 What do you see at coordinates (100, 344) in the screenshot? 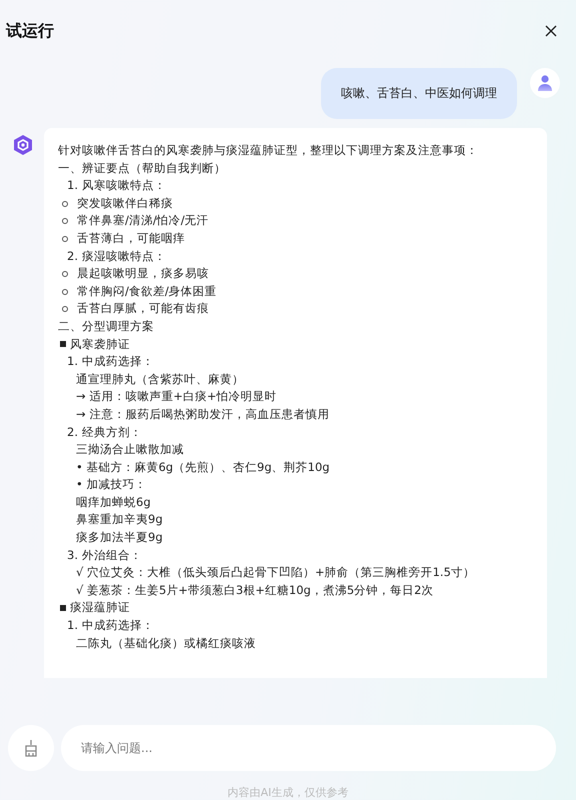
I see `answer-heading: 风寒袭肺证` at bounding box center [100, 344].